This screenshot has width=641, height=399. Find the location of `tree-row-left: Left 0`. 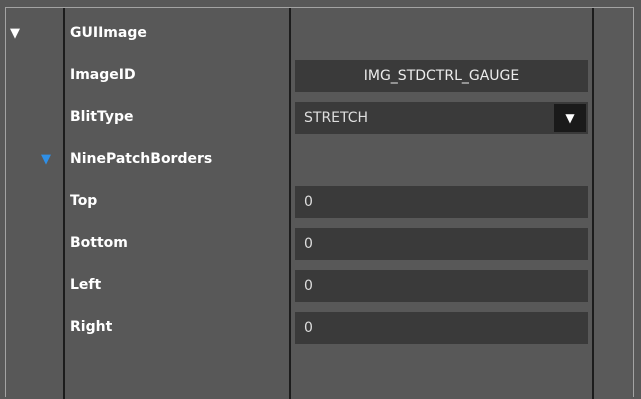

tree-row-left: Left 0 is located at coordinates (320, 286).